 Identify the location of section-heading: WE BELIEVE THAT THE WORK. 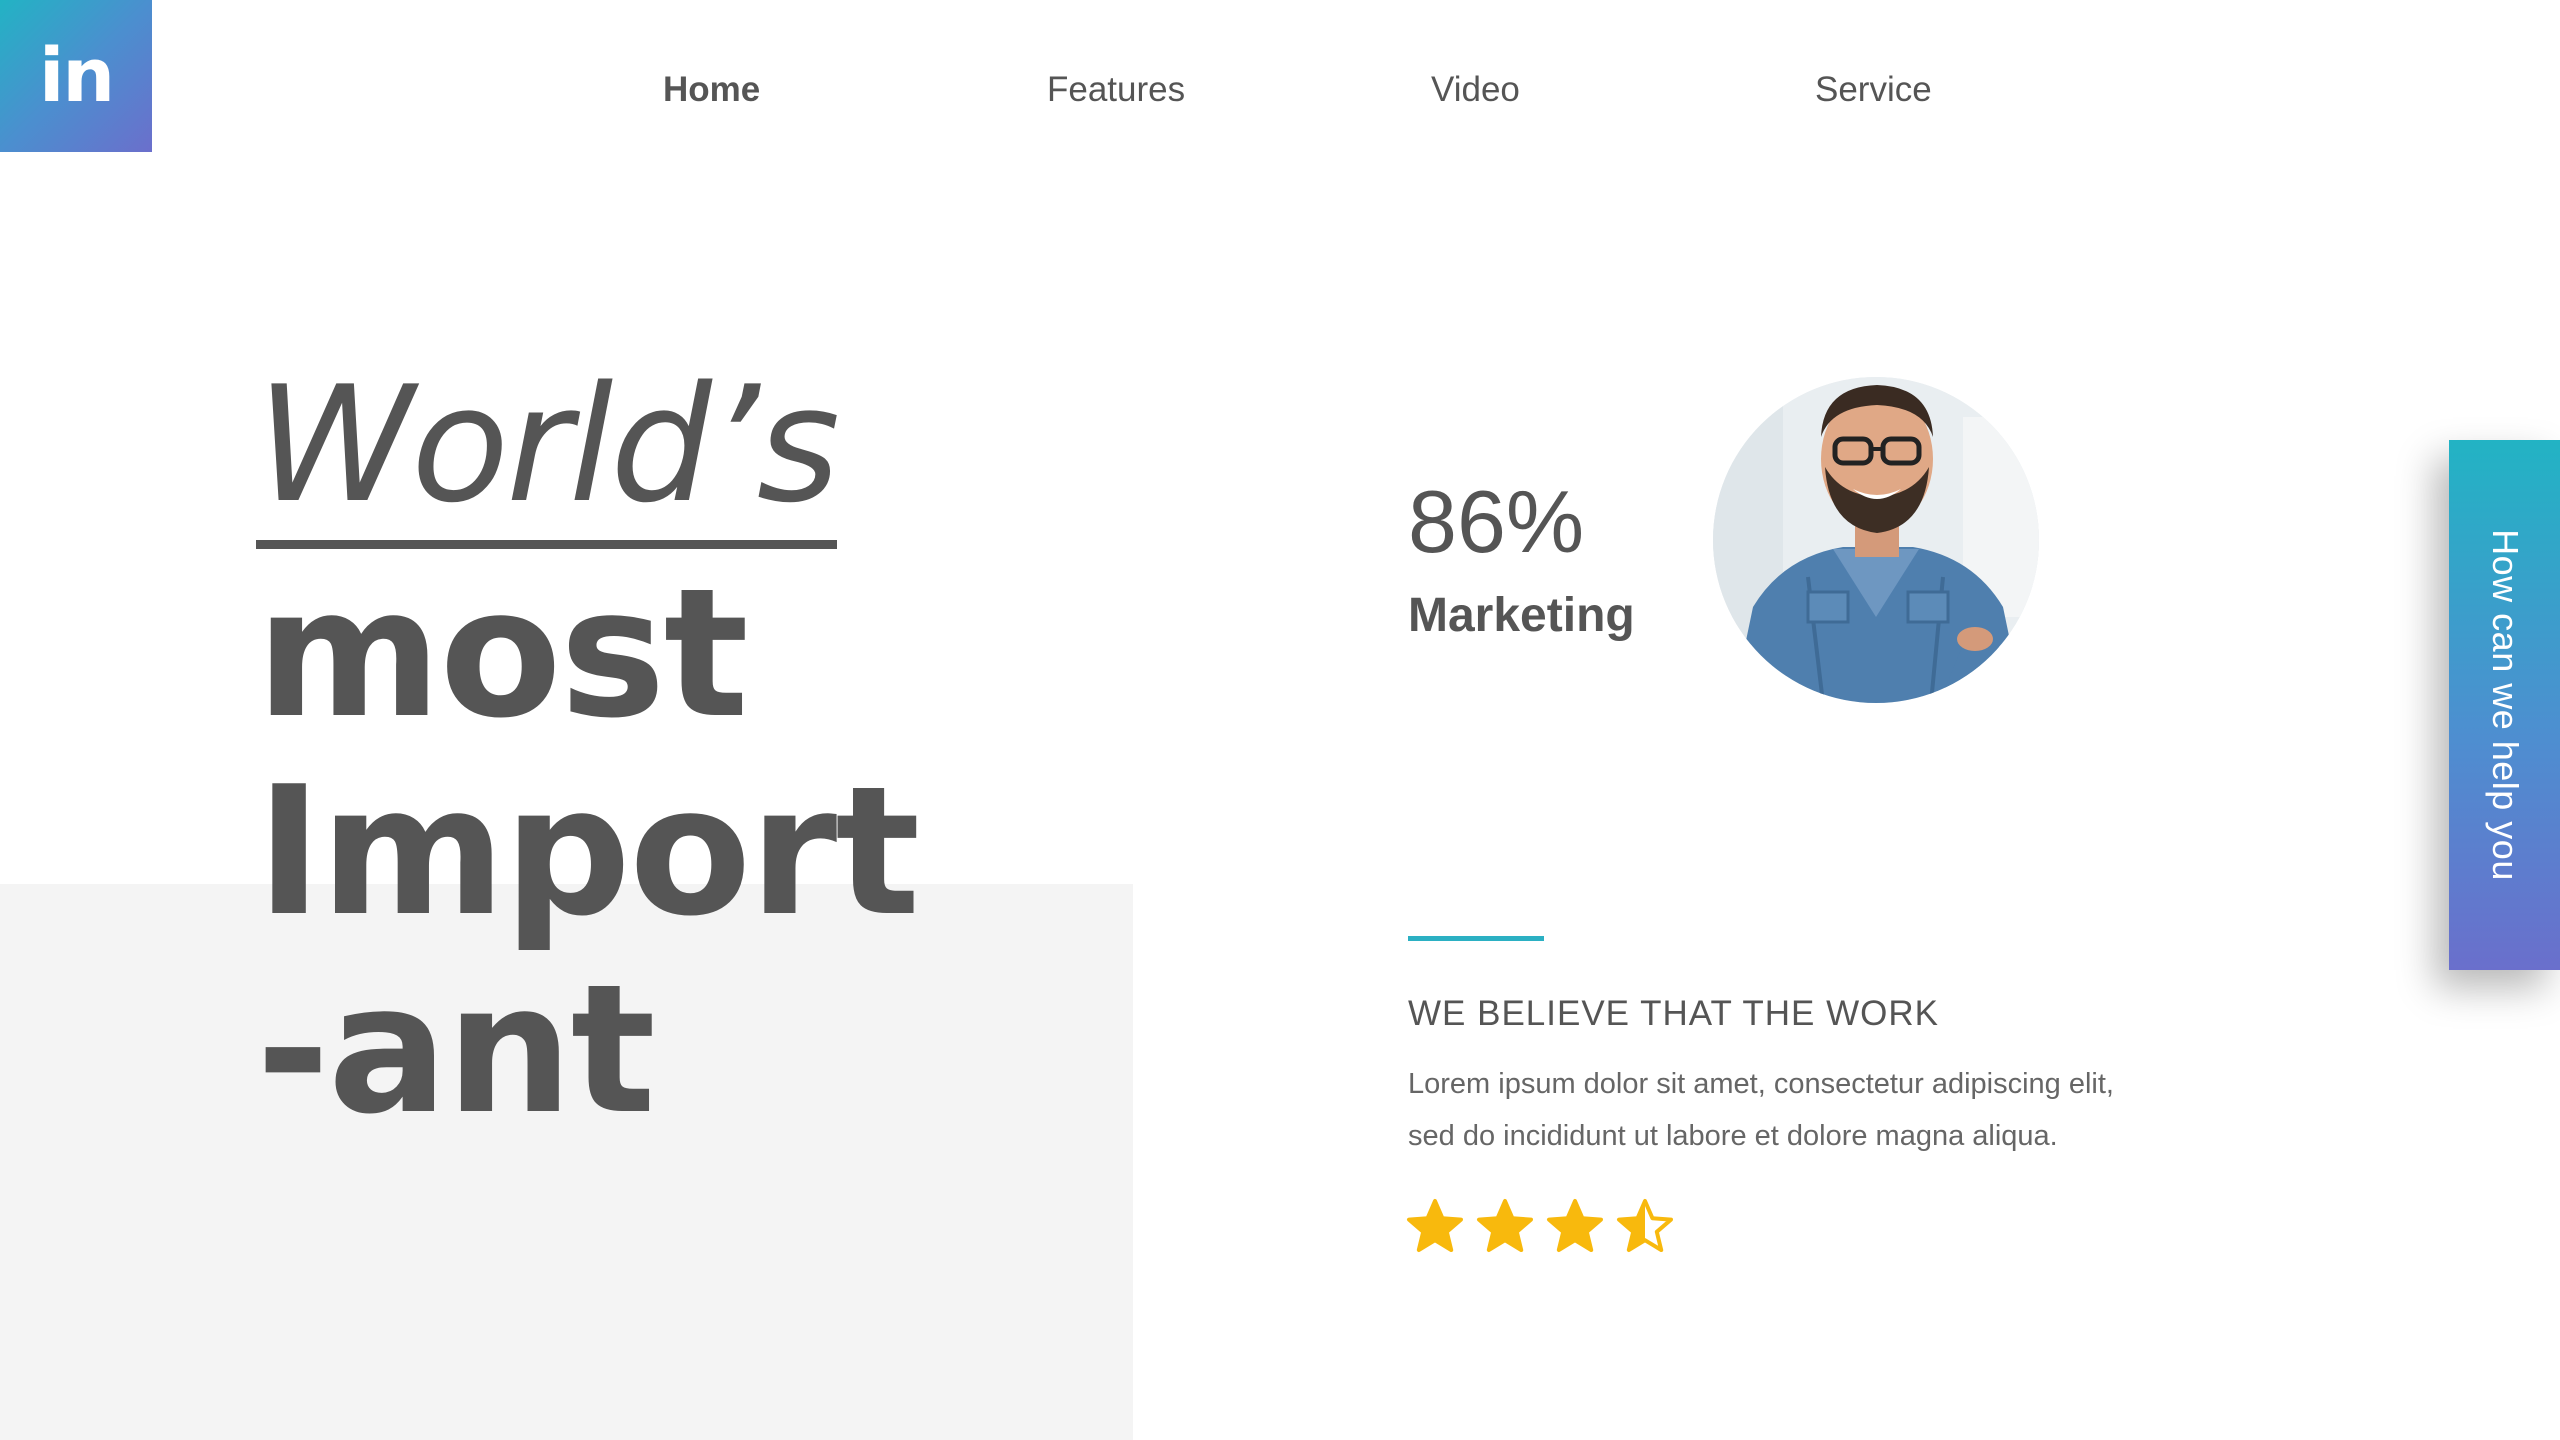
(1673, 1013).